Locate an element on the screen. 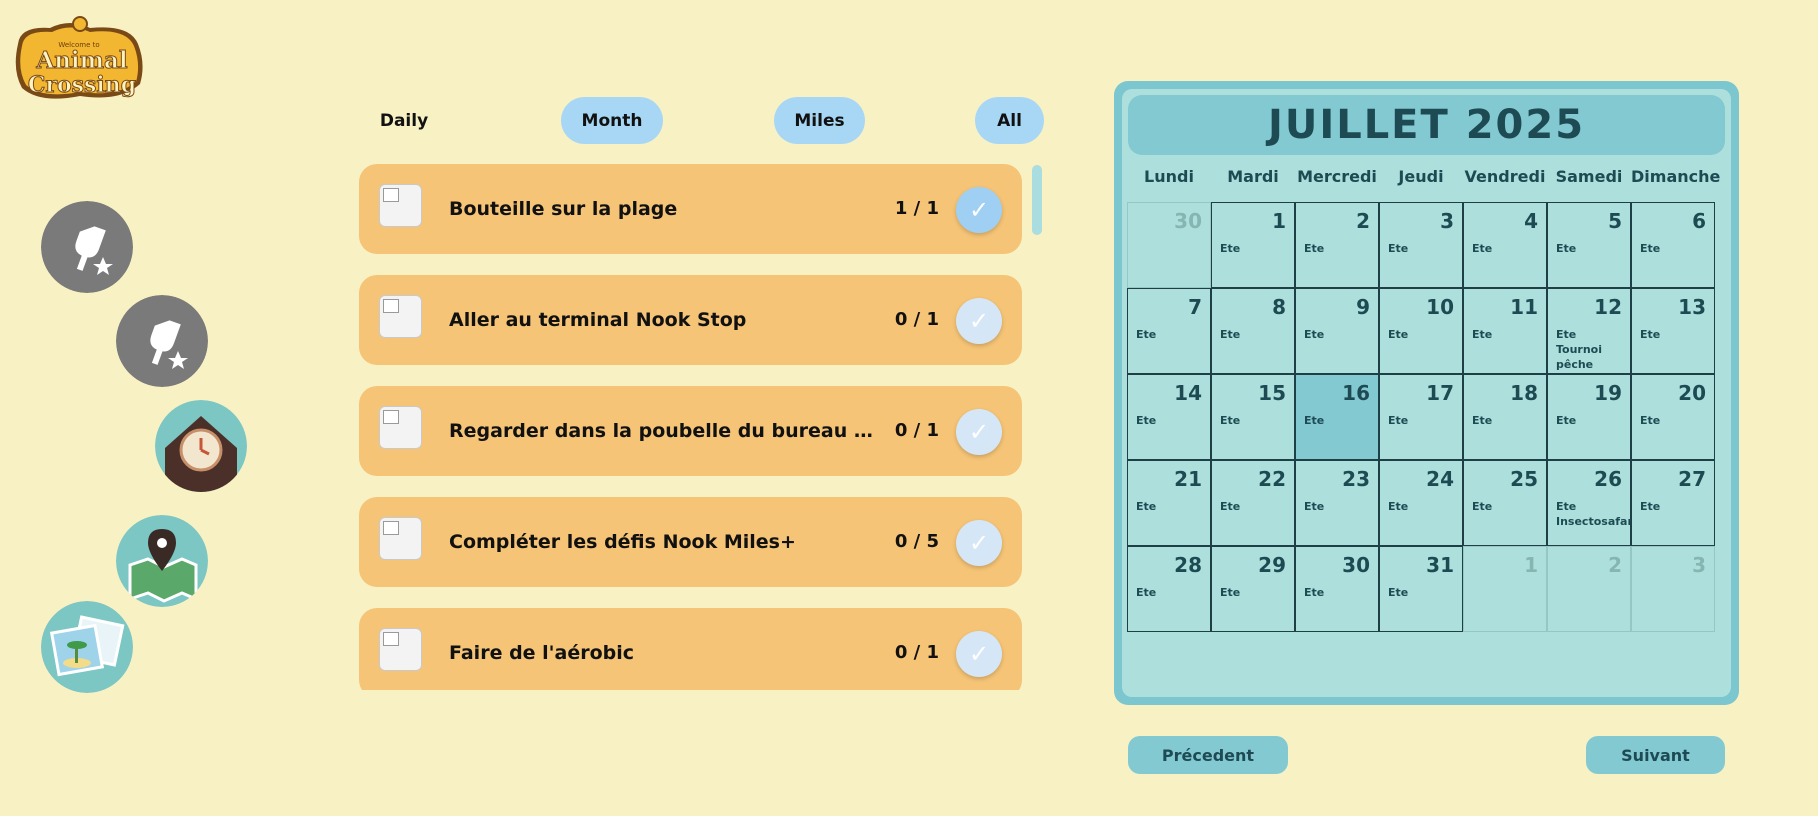 The width and height of the screenshot is (1818, 816). day-number: 4 is located at coordinates (1531, 221).